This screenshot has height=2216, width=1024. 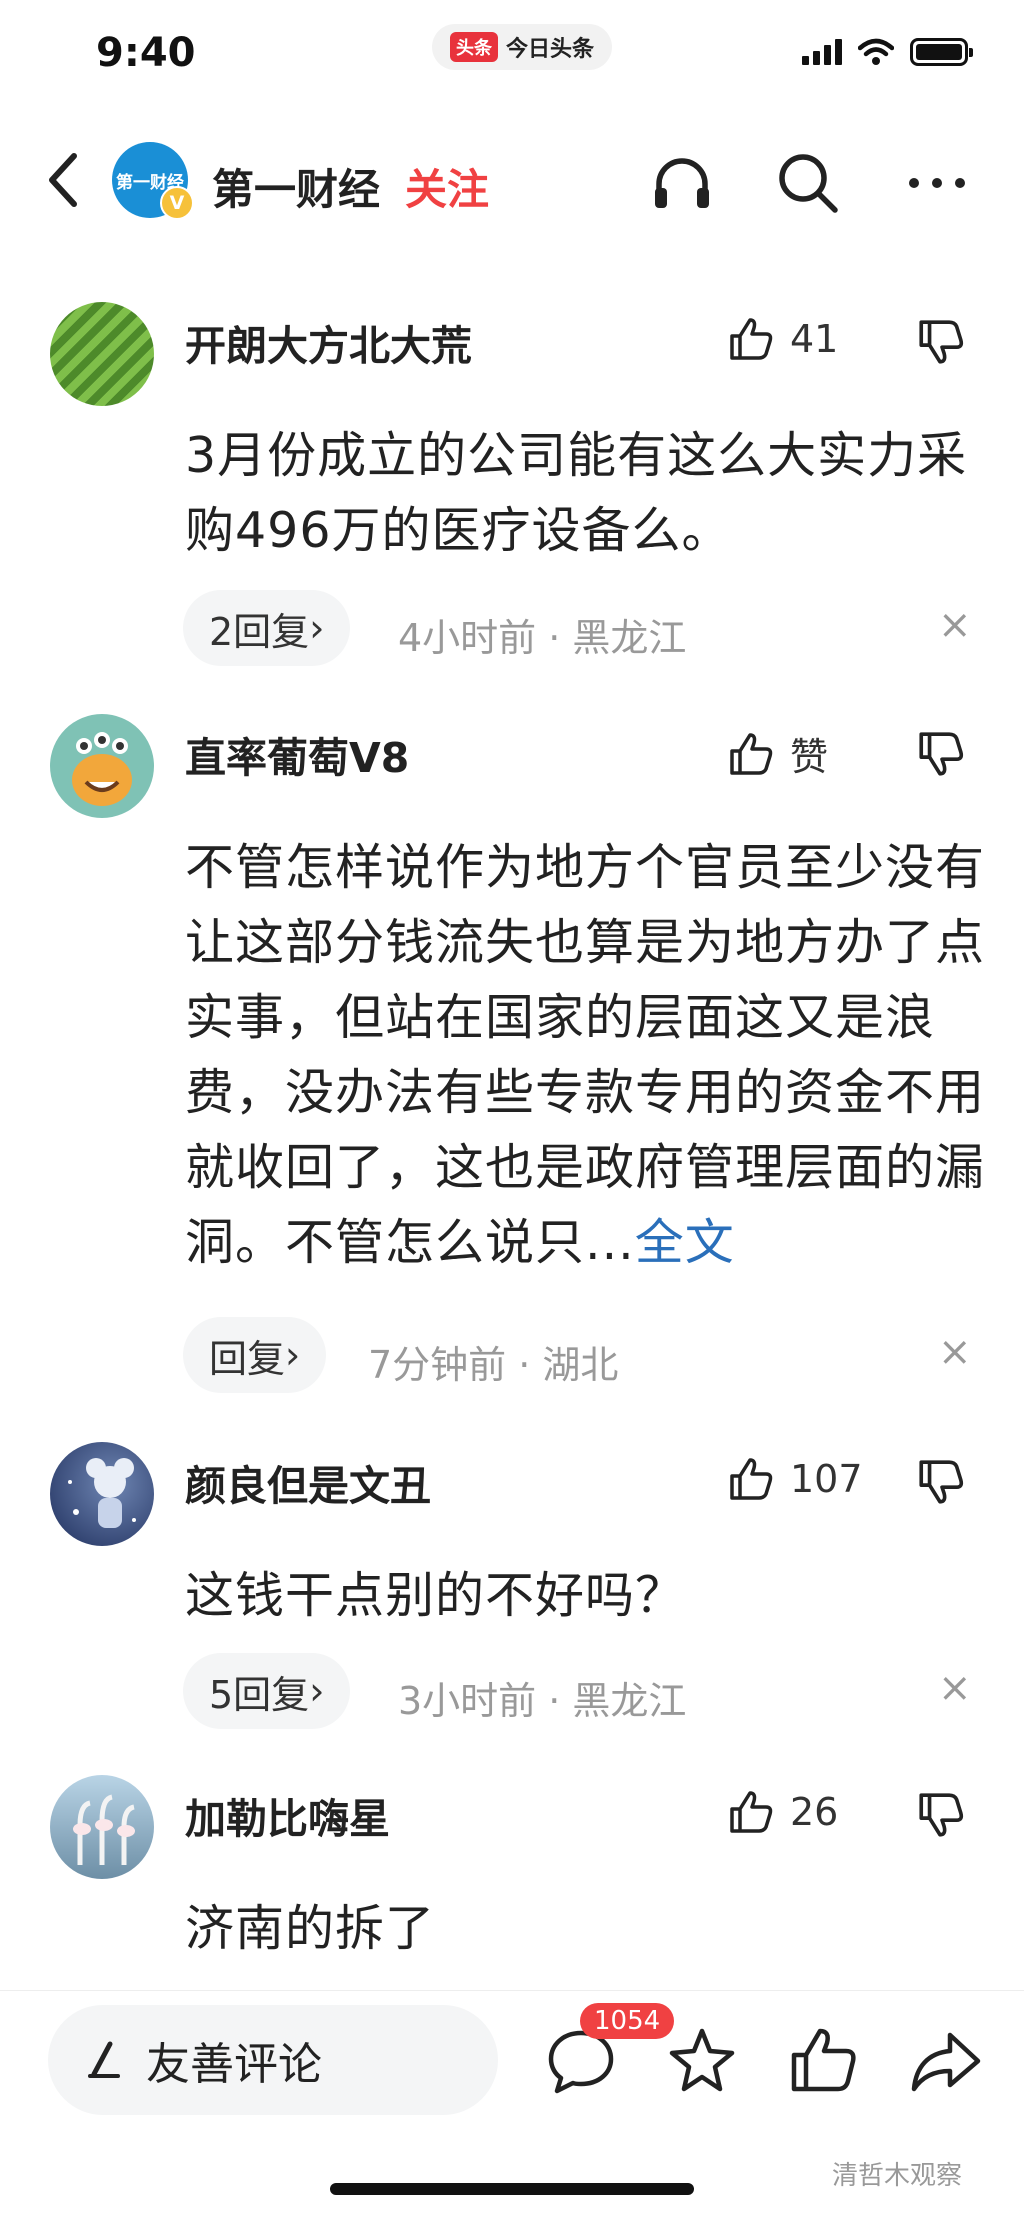 What do you see at coordinates (259, 1694) in the screenshot?
I see `reply-label: 5回复` at bounding box center [259, 1694].